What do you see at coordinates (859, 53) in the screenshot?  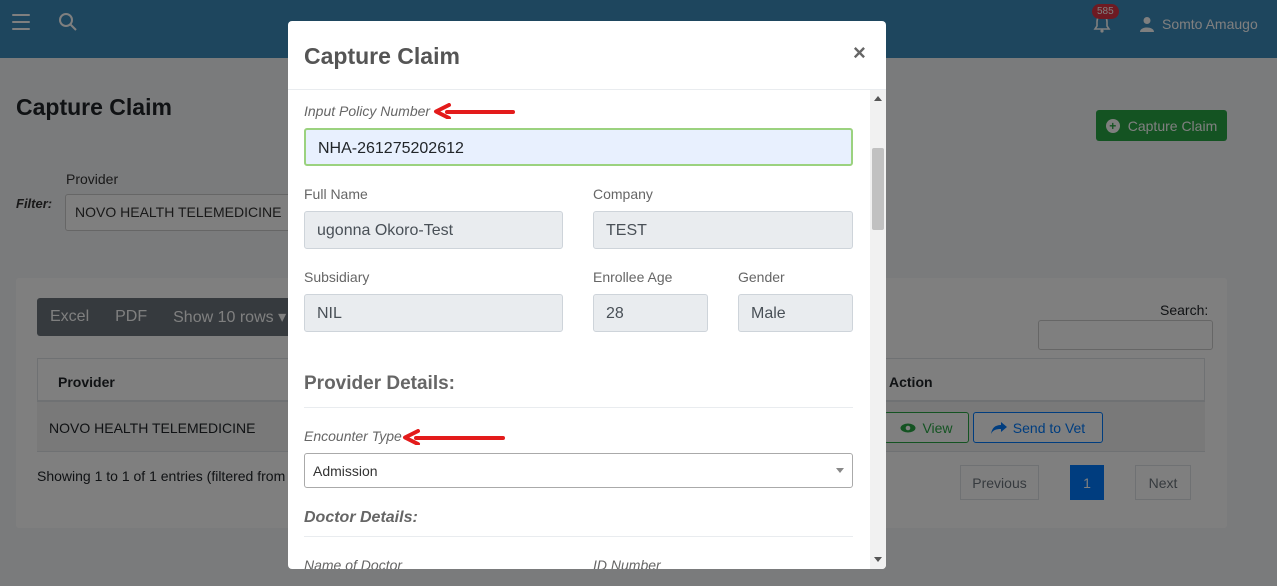 I see `close-icon: ×` at bounding box center [859, 53].